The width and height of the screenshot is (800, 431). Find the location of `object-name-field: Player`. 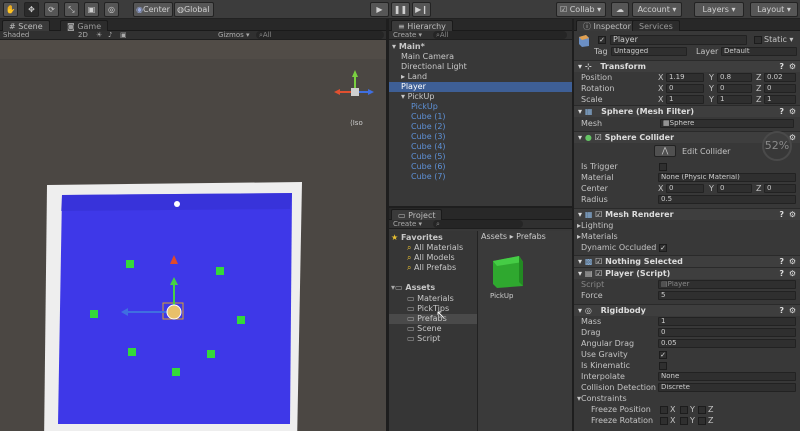

object-name-field: Player is located at coordinates (678, 40).